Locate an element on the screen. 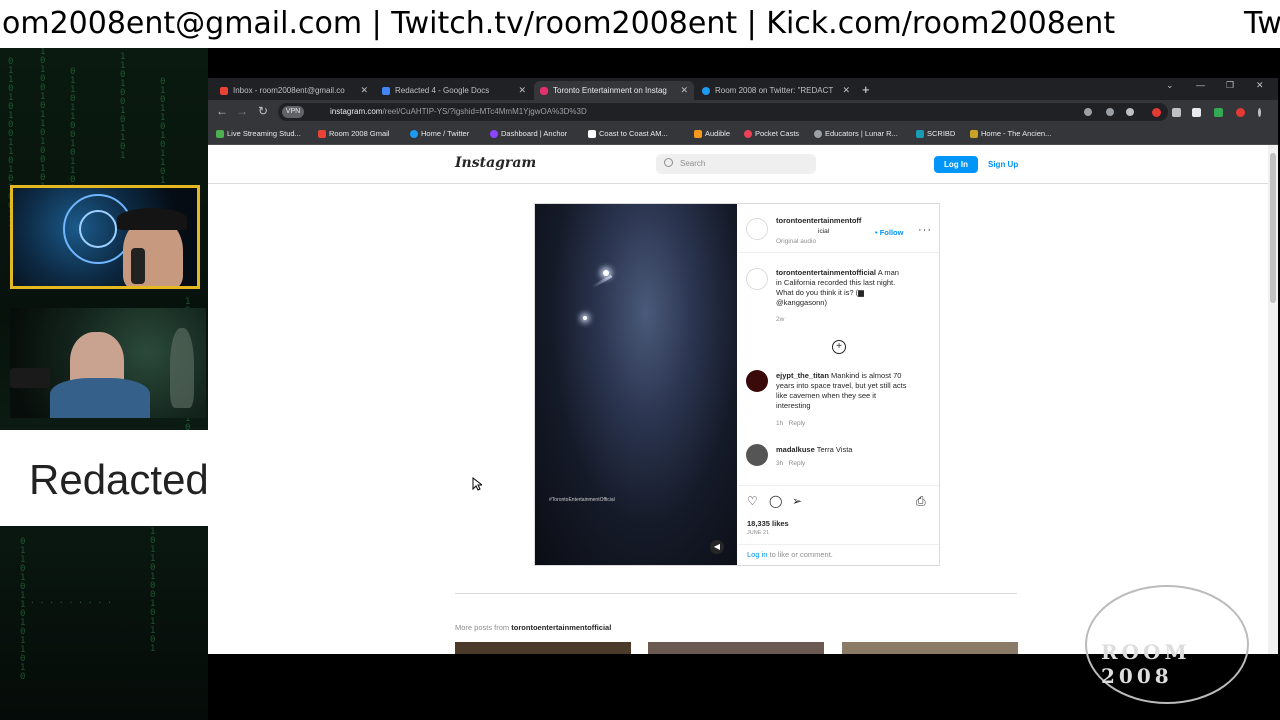  tab-twitter: Room 2008 on Twitter: "REDACT ✕ is located at coordinates (776, 90).